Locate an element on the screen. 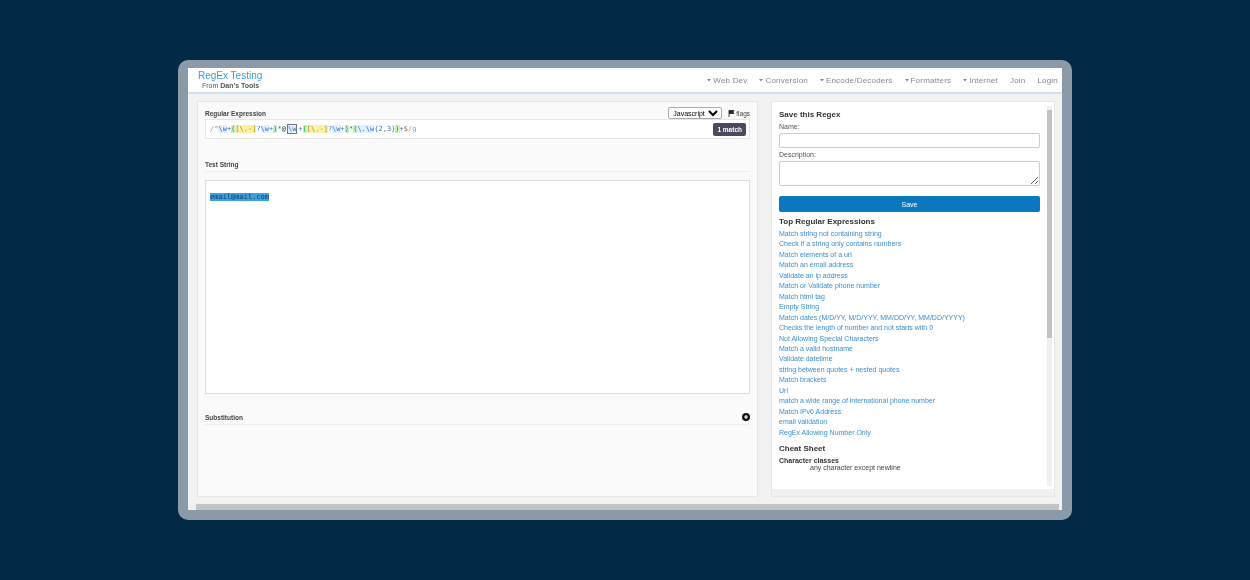 The image size is (1250, 580). plus-icon is located at coordinates (746, 417).